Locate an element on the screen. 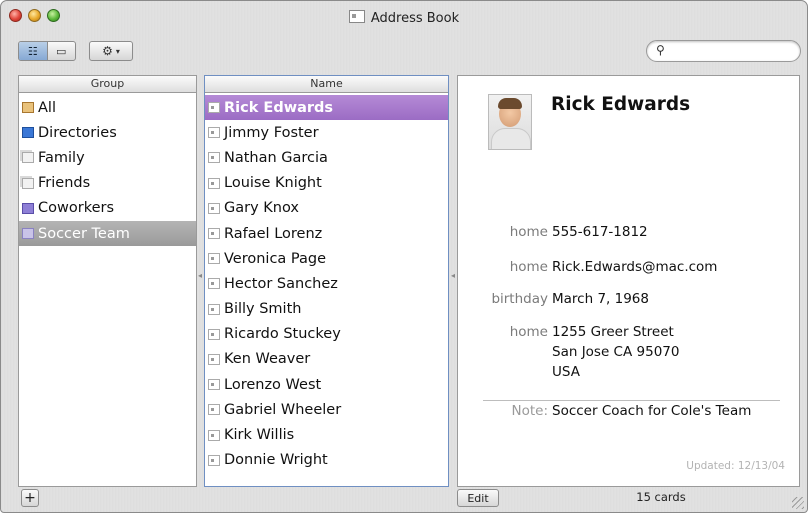  name-splitter-handle: ◂ is located at coordinates (453, 275).